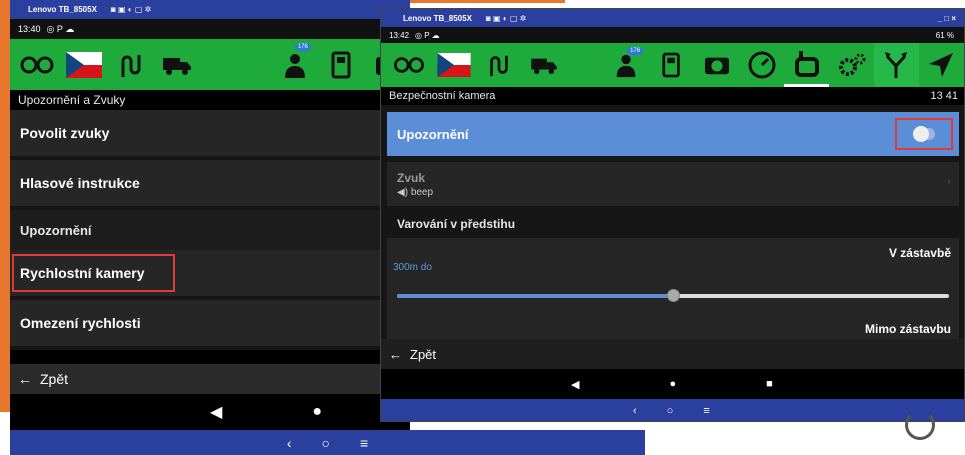 The height and width of the screenshot is (455, 965). What do you see at coordinates (944, 96) in the screenshot?
I see `section-right-info: 13 41` at bounding box center [944, 96].